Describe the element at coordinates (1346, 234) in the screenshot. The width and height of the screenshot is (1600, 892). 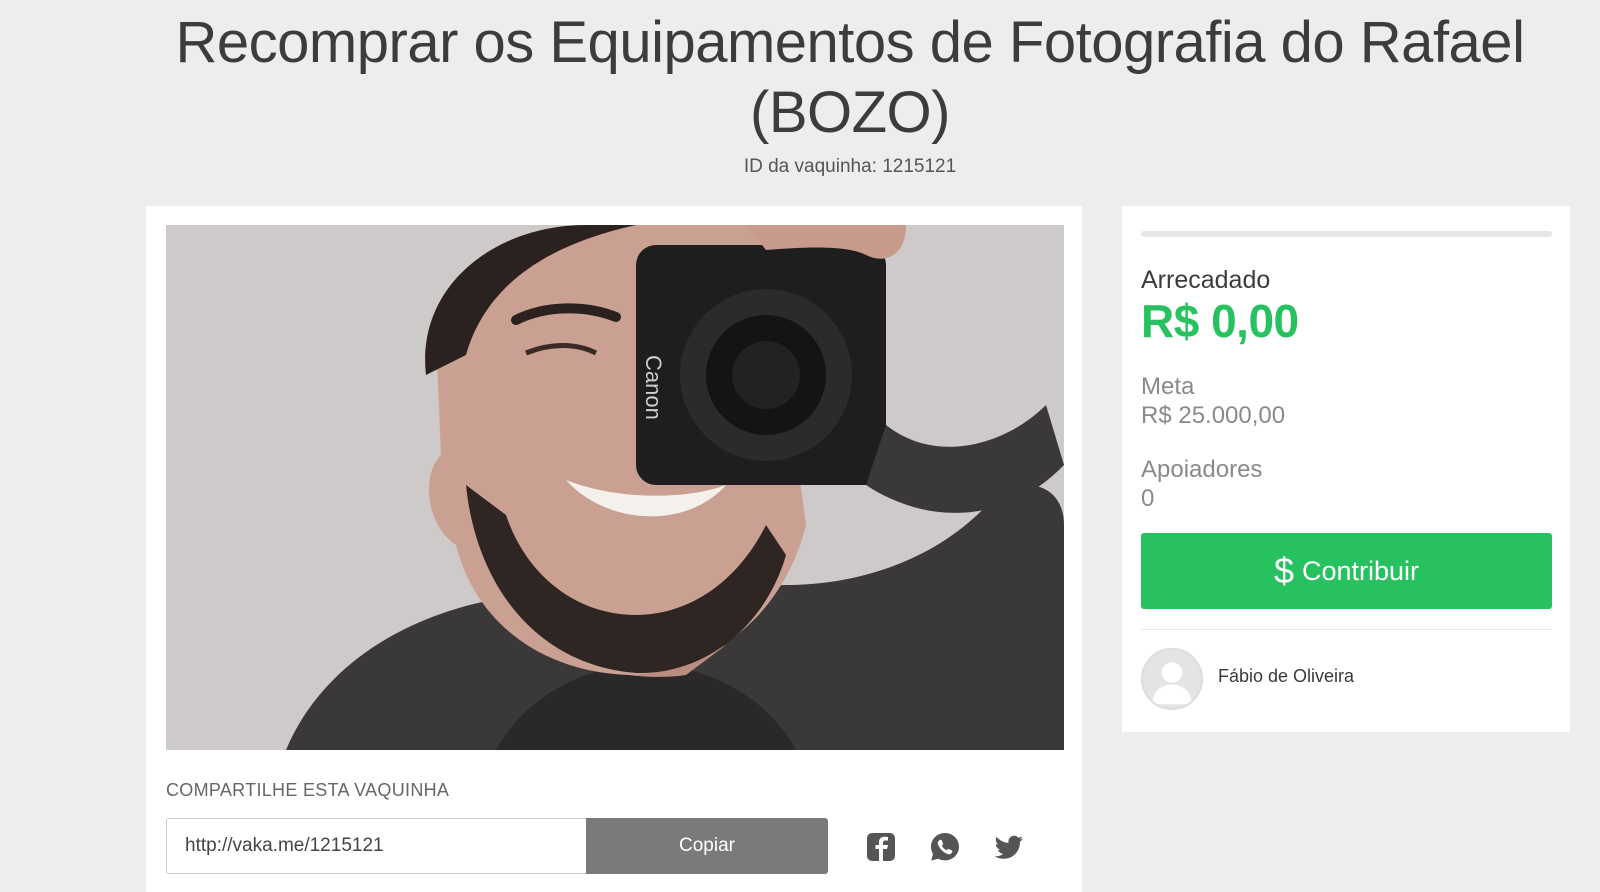
I see `progress-bar` at that location.